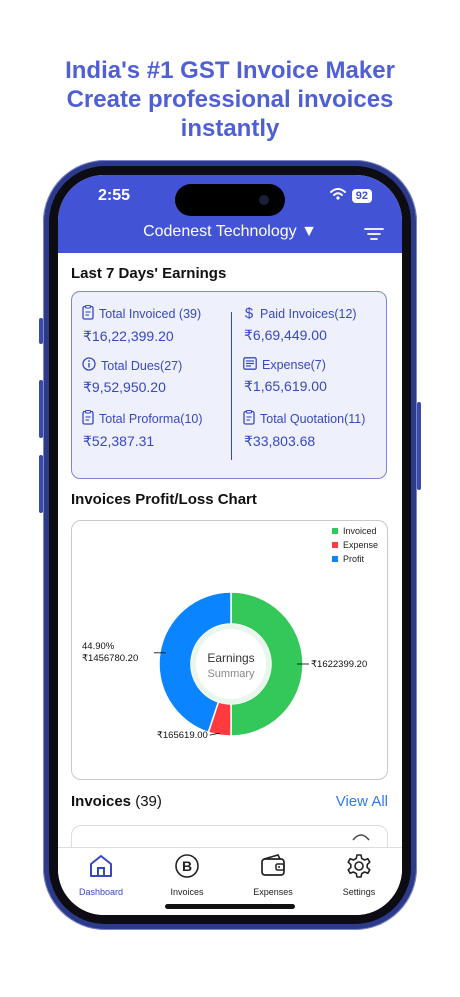  Describe the element at coordinates (114, 195) in the screenshot. I see `status-time: 2:55` at that location.